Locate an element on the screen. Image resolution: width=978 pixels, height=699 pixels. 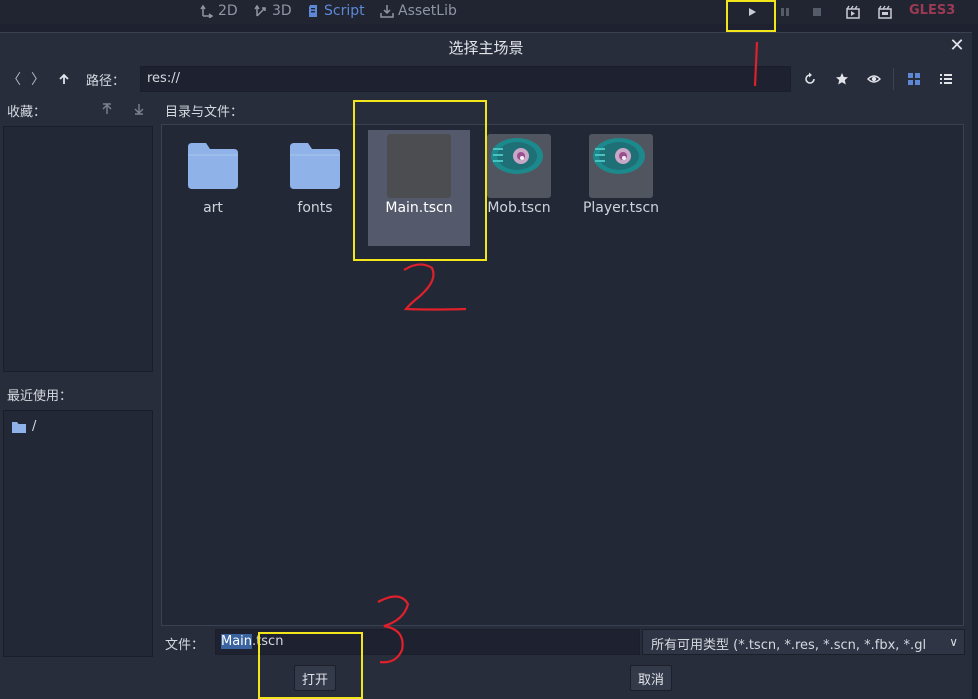
file-item-art: art is located at coordinates (213, 188).